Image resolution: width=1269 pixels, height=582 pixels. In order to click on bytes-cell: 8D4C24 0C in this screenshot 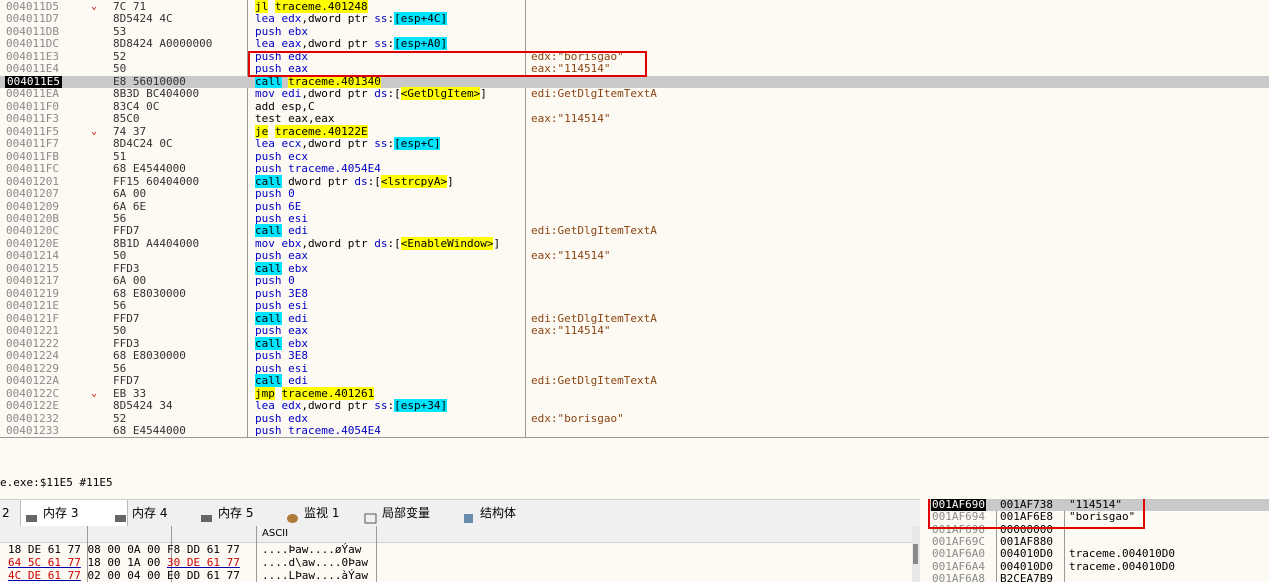, I will do `click(143, 144)`.